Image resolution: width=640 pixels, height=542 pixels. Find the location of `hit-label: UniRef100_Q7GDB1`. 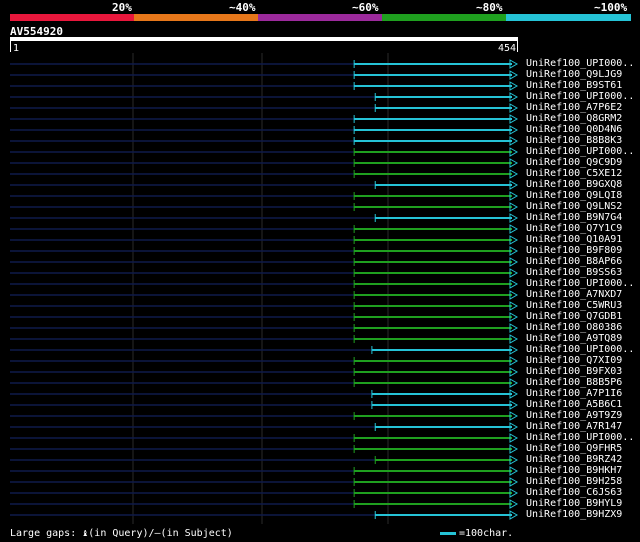

hit-label: UniRef100_Q7GDB1 is located at coordinates (574, 316).